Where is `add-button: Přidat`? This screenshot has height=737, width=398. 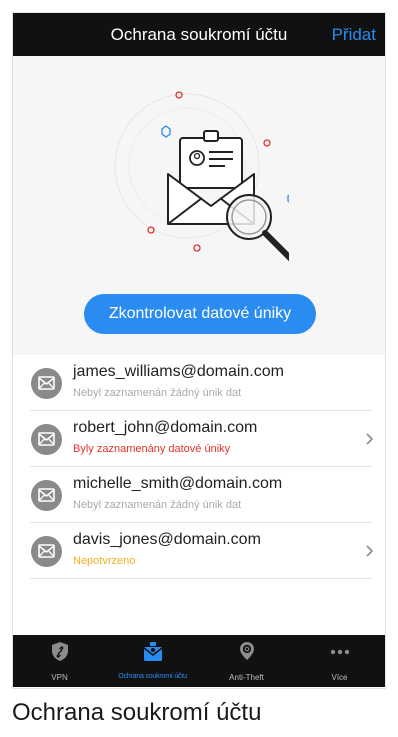 add-button: Přidat is located at coordinates (354, 34).